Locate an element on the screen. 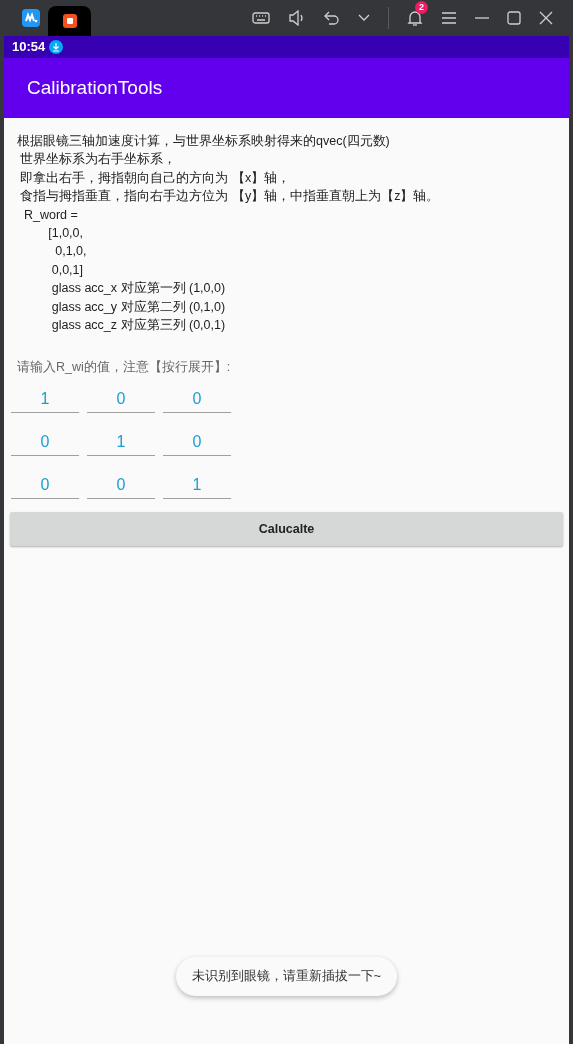  close-icon is located at coordinates (546, 18).